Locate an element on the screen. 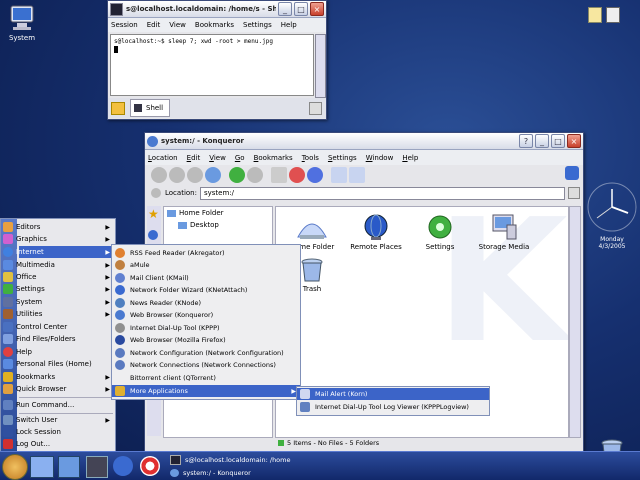 The width and height of the screenshot is (640, 480). internet-item-konqueror: Web Browser (Konqueror) is located at coordinates (206, 315).